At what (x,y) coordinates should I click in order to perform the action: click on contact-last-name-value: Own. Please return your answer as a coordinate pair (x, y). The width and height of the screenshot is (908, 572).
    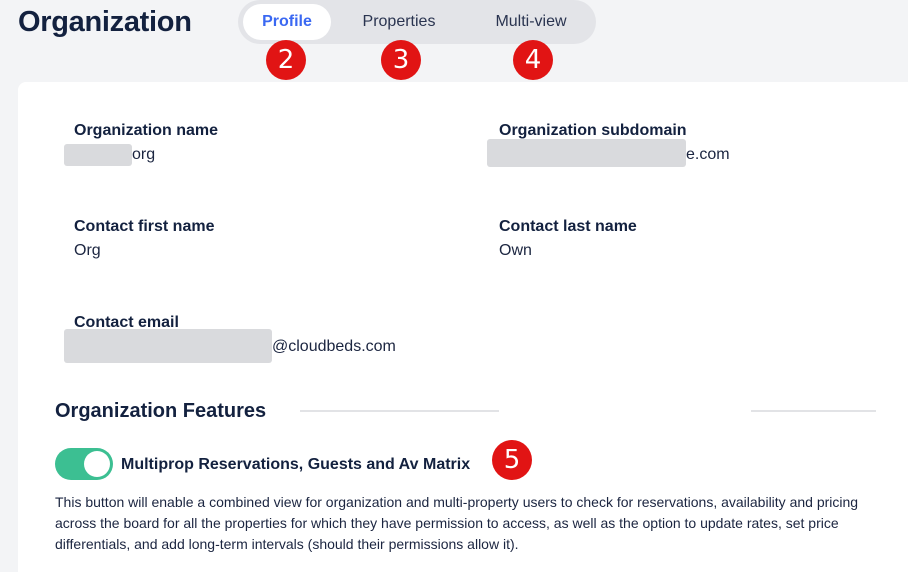
    Looking at the image, I should click on (515, 250).